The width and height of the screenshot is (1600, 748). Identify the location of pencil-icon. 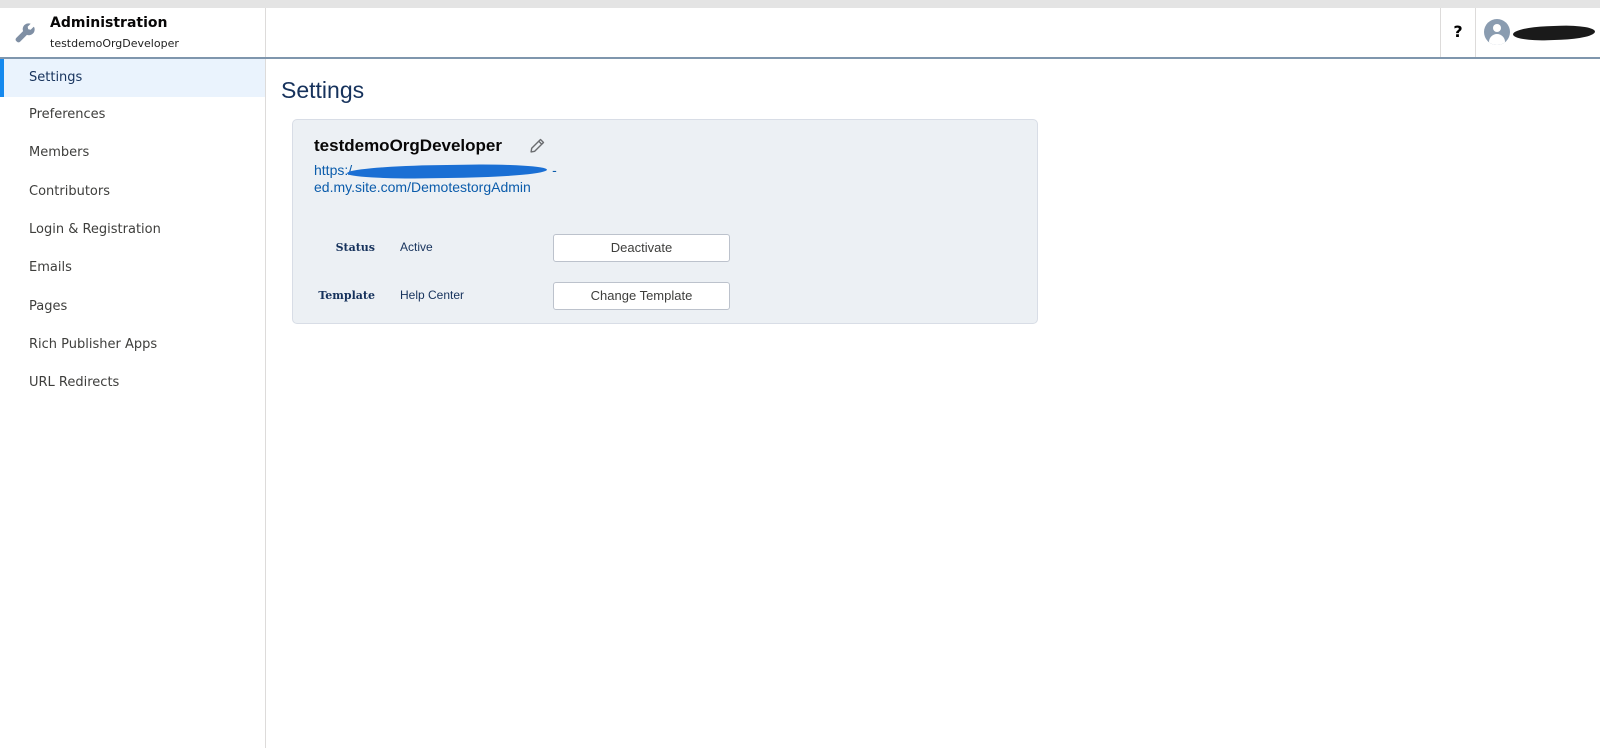
(537, 146).